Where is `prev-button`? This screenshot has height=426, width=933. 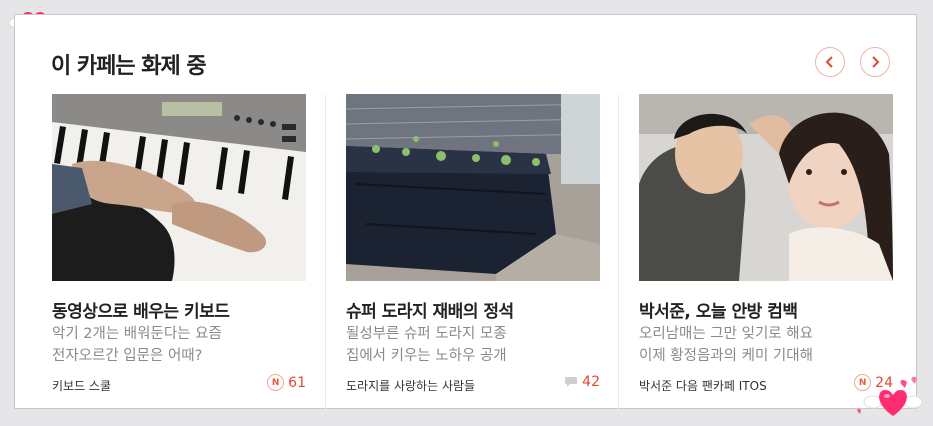 prev-button is located at coordinates (830, 62).